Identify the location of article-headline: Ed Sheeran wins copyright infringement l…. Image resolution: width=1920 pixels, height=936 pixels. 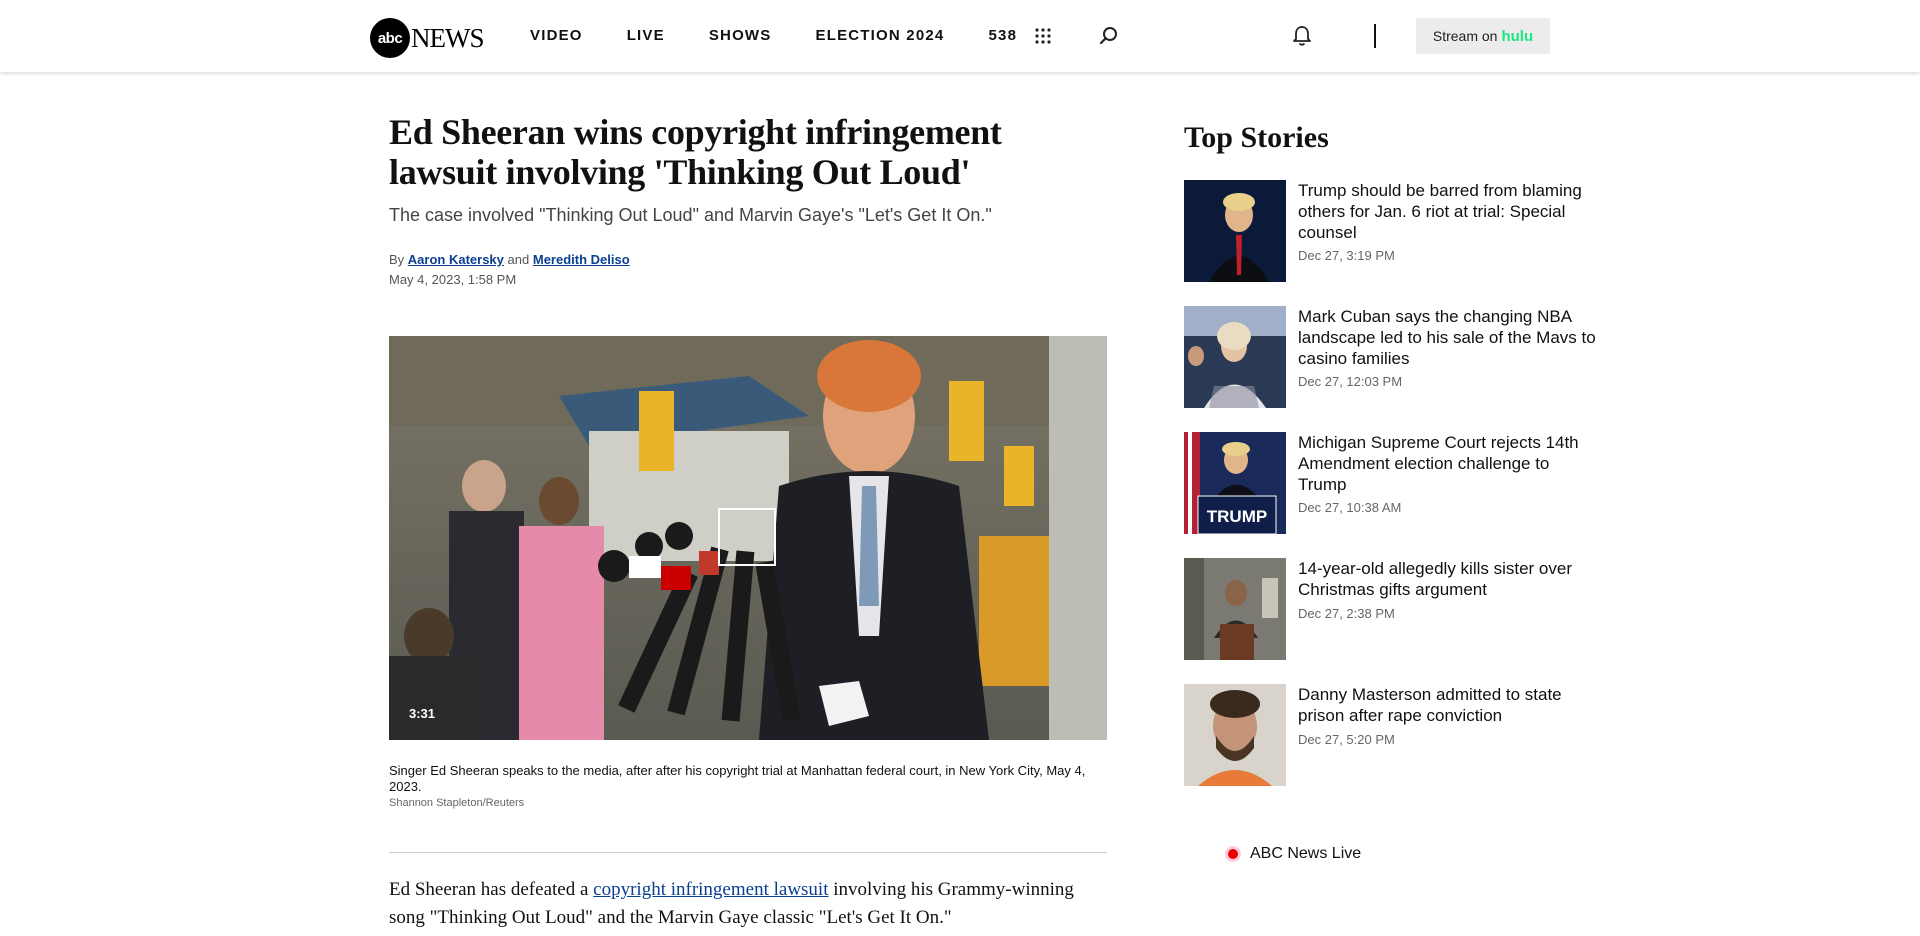
(695, 152).